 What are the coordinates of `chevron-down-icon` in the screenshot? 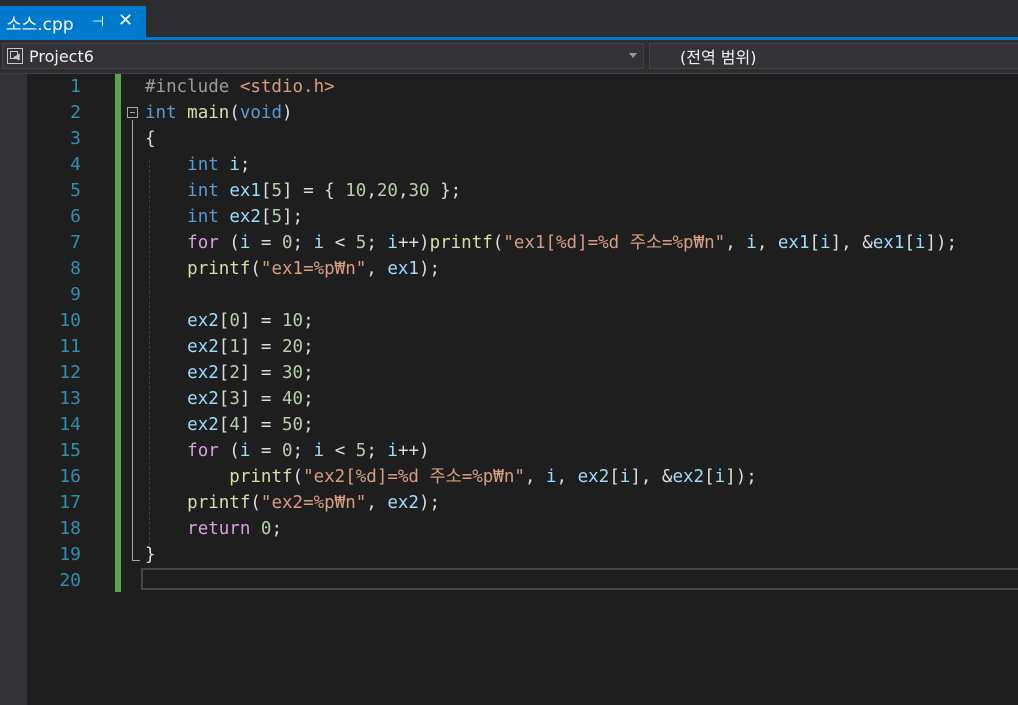 It's located at (633, 55).